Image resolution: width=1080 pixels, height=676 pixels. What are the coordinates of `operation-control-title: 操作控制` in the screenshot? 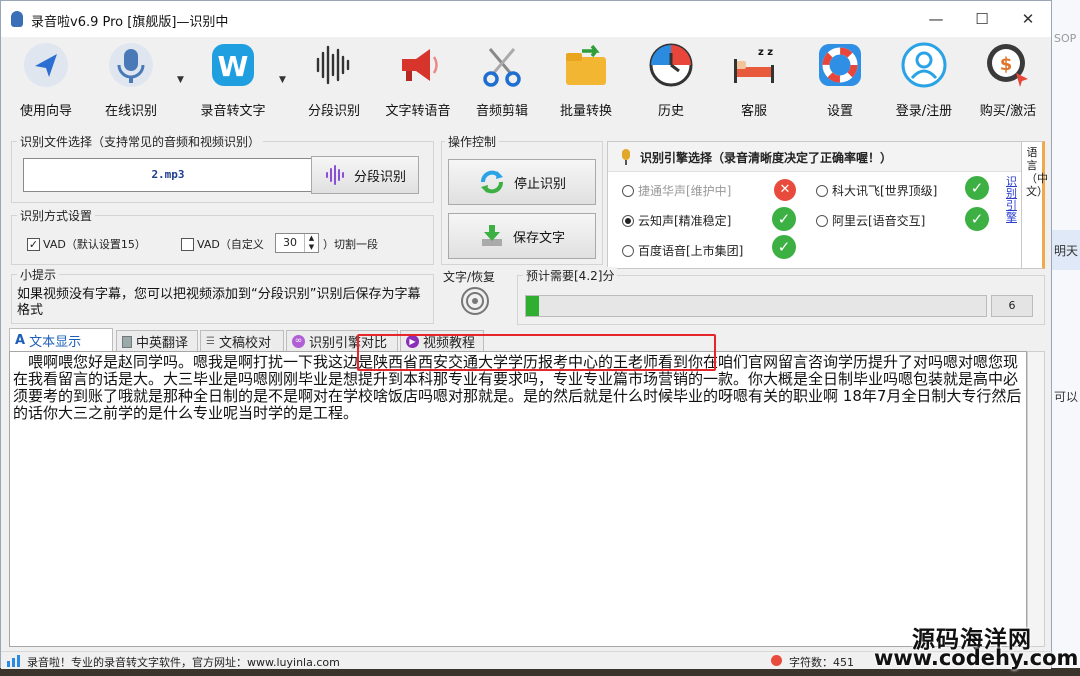 It's located at (472, 141).